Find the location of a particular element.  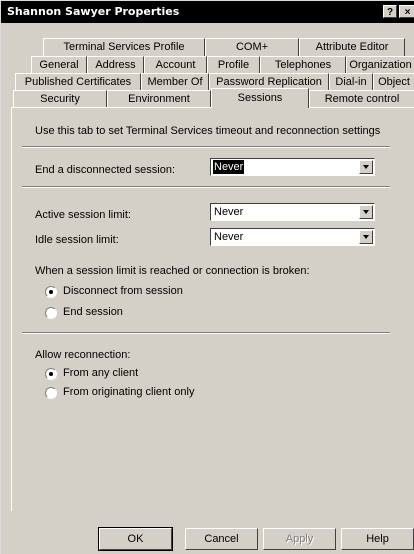

cancel-button: Cancel is located at coordinates (221, 539).